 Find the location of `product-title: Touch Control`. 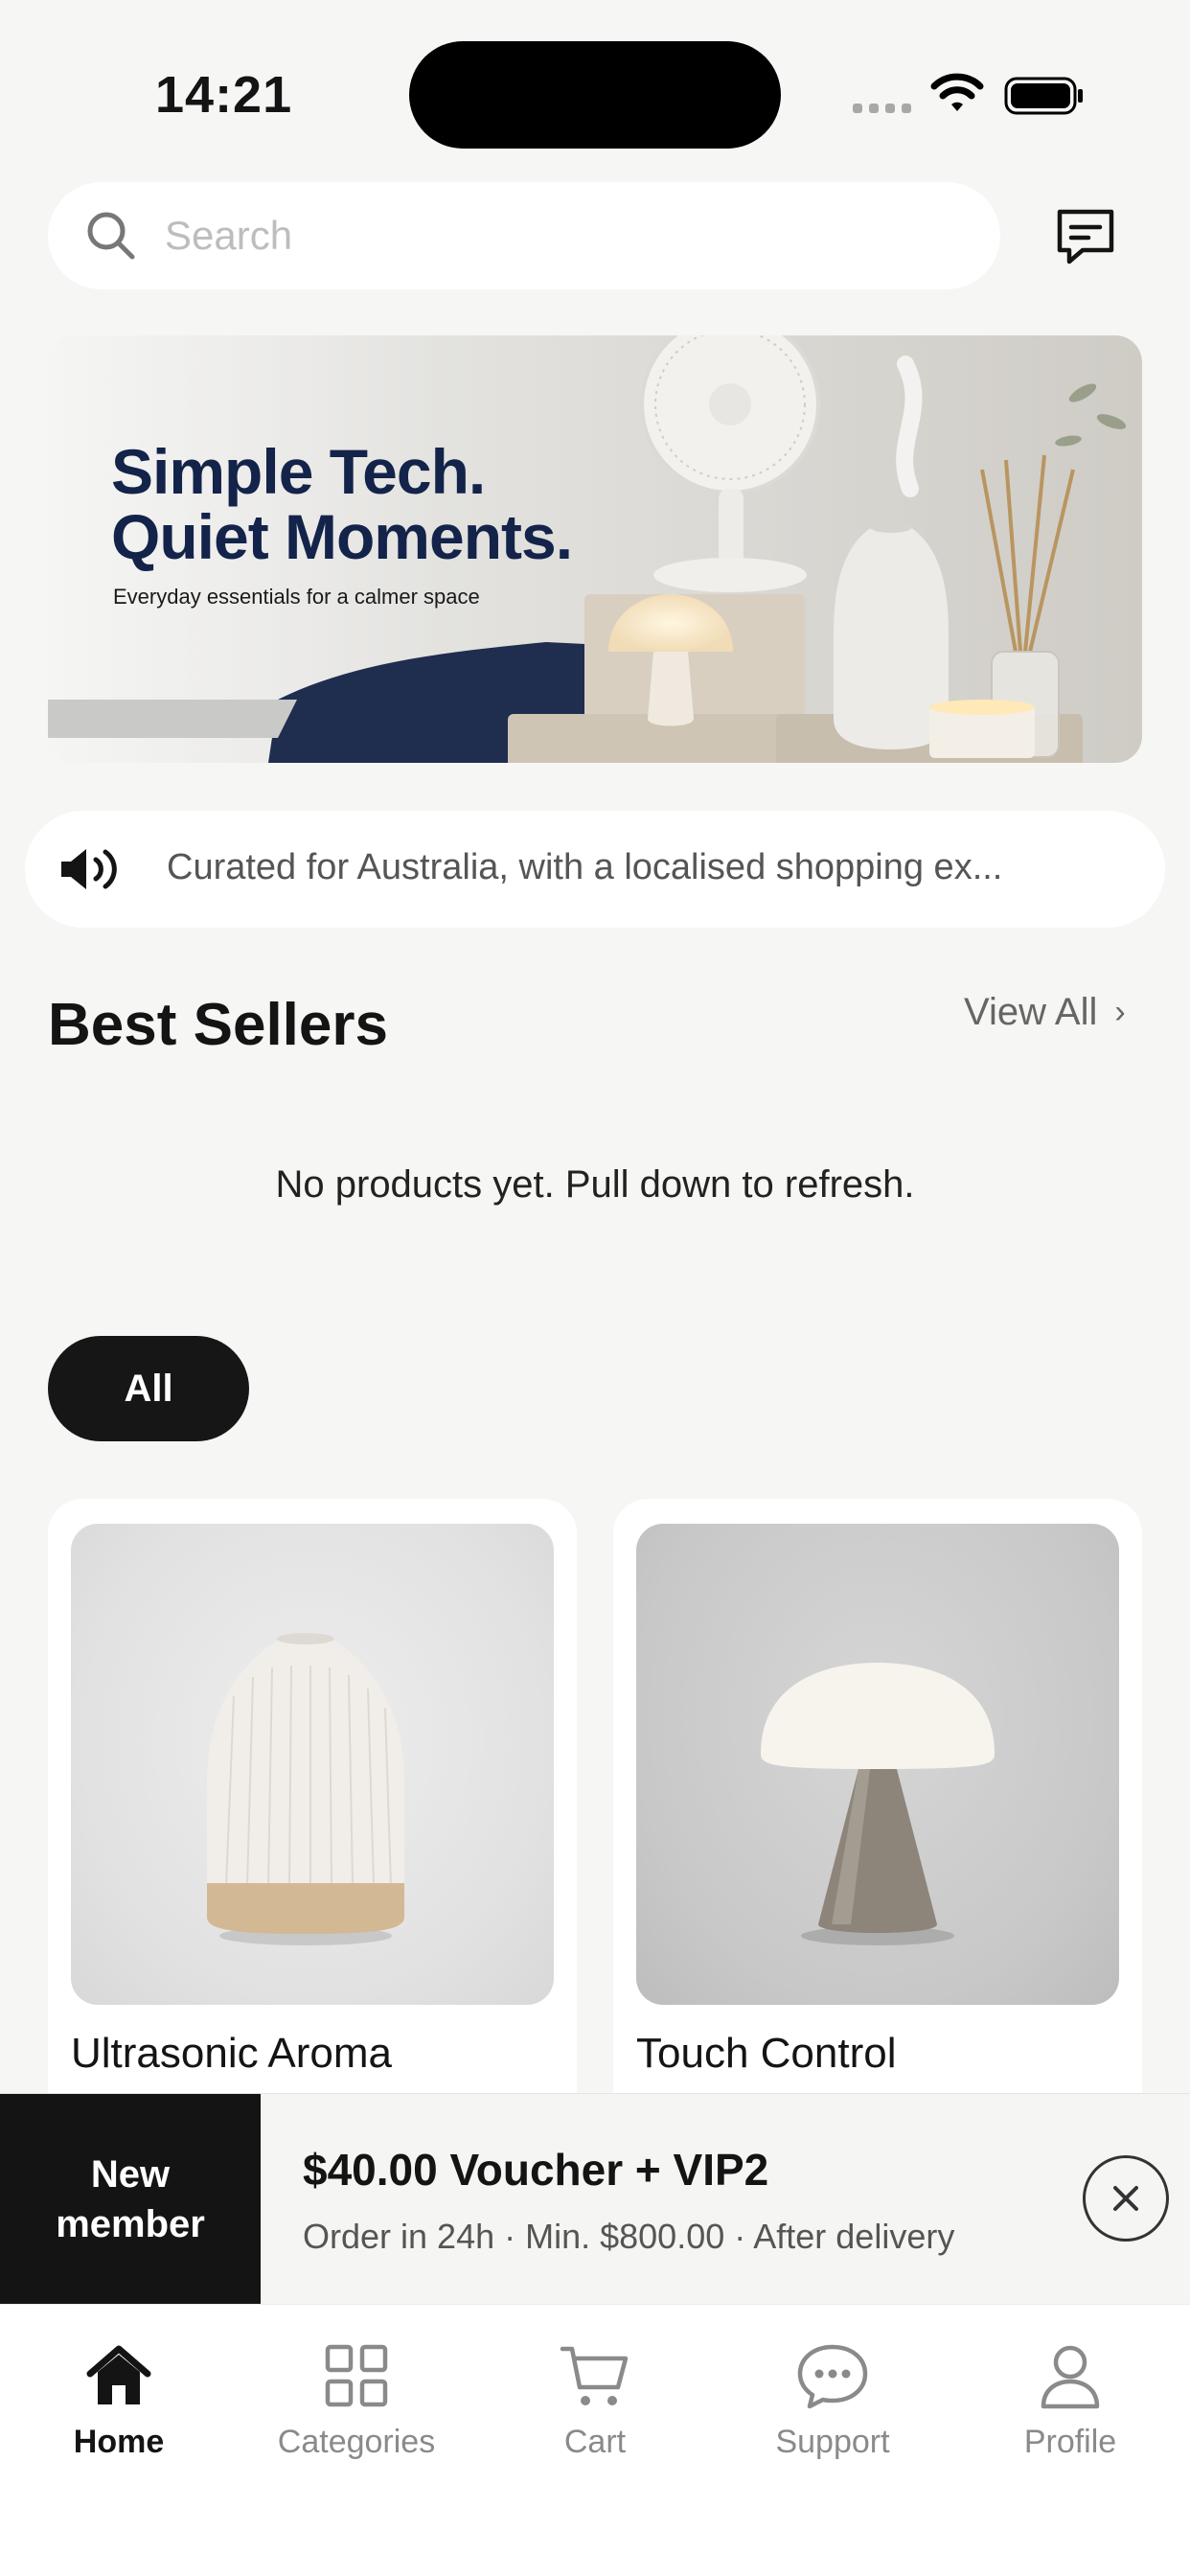

product-title: Touch Control is located at coordinates (766, 2053).